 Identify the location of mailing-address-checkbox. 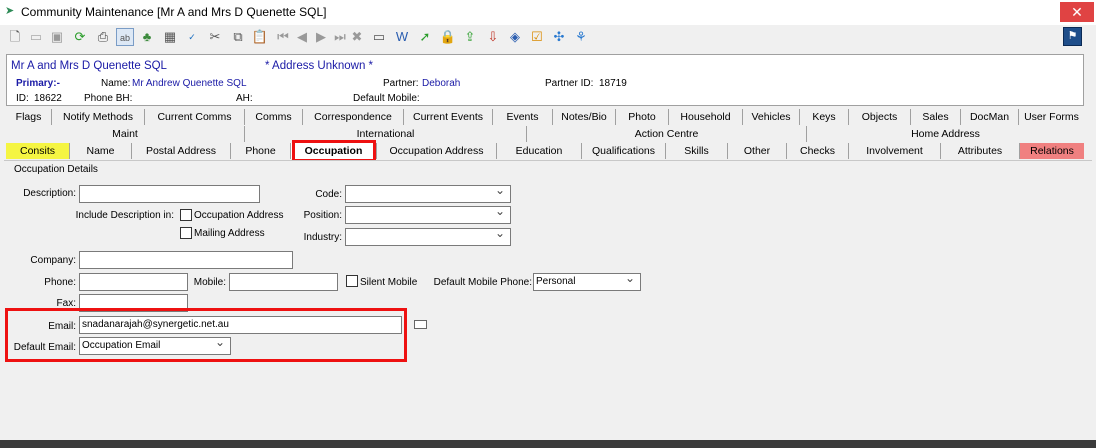
(186, 233).